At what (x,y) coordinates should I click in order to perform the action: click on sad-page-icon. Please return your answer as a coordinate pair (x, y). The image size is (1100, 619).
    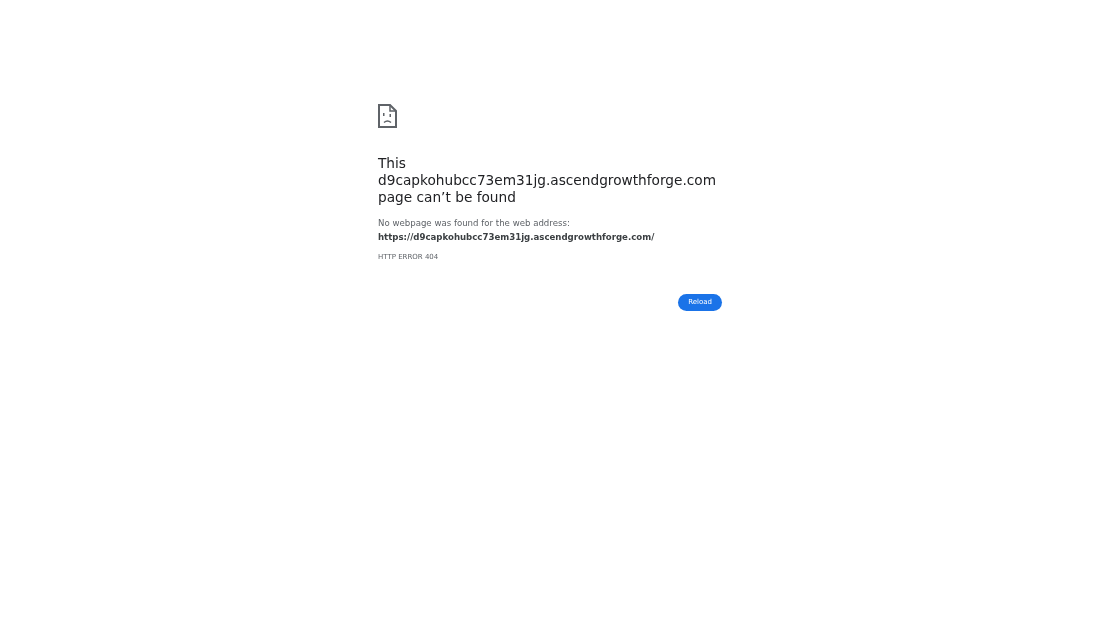
    Looking at the image, I should click on (387, 116).